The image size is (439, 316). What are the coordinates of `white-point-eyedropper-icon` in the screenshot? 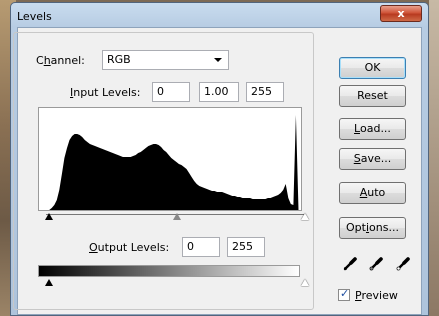 It's located at (404, 263).